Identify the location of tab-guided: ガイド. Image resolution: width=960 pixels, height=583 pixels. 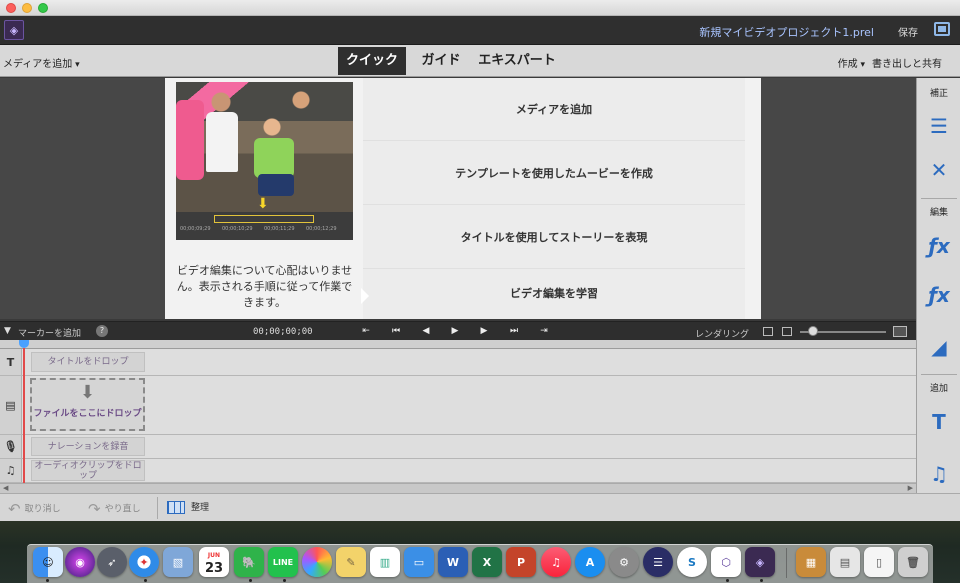
(441, 61).